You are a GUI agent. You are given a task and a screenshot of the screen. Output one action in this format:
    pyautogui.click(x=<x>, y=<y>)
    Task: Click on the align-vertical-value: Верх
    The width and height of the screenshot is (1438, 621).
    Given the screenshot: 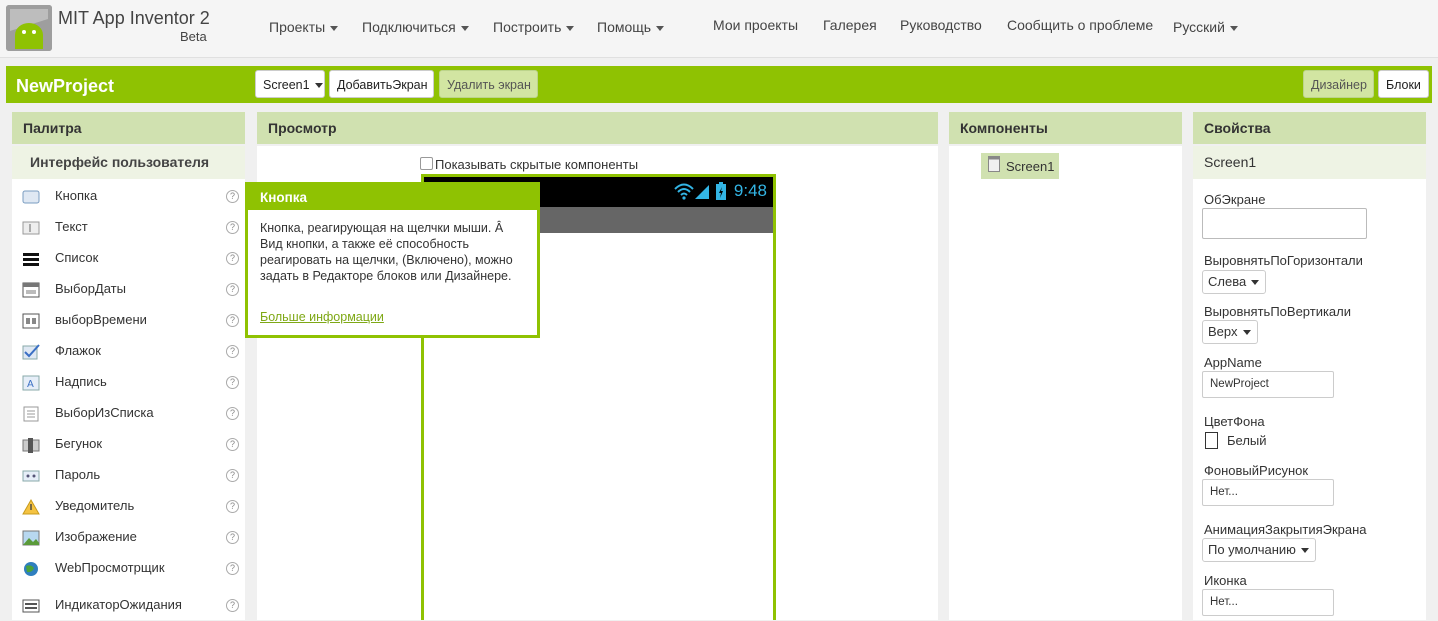 What is the action you would take?
    pyautogui.click(x=1223, y=331)
    